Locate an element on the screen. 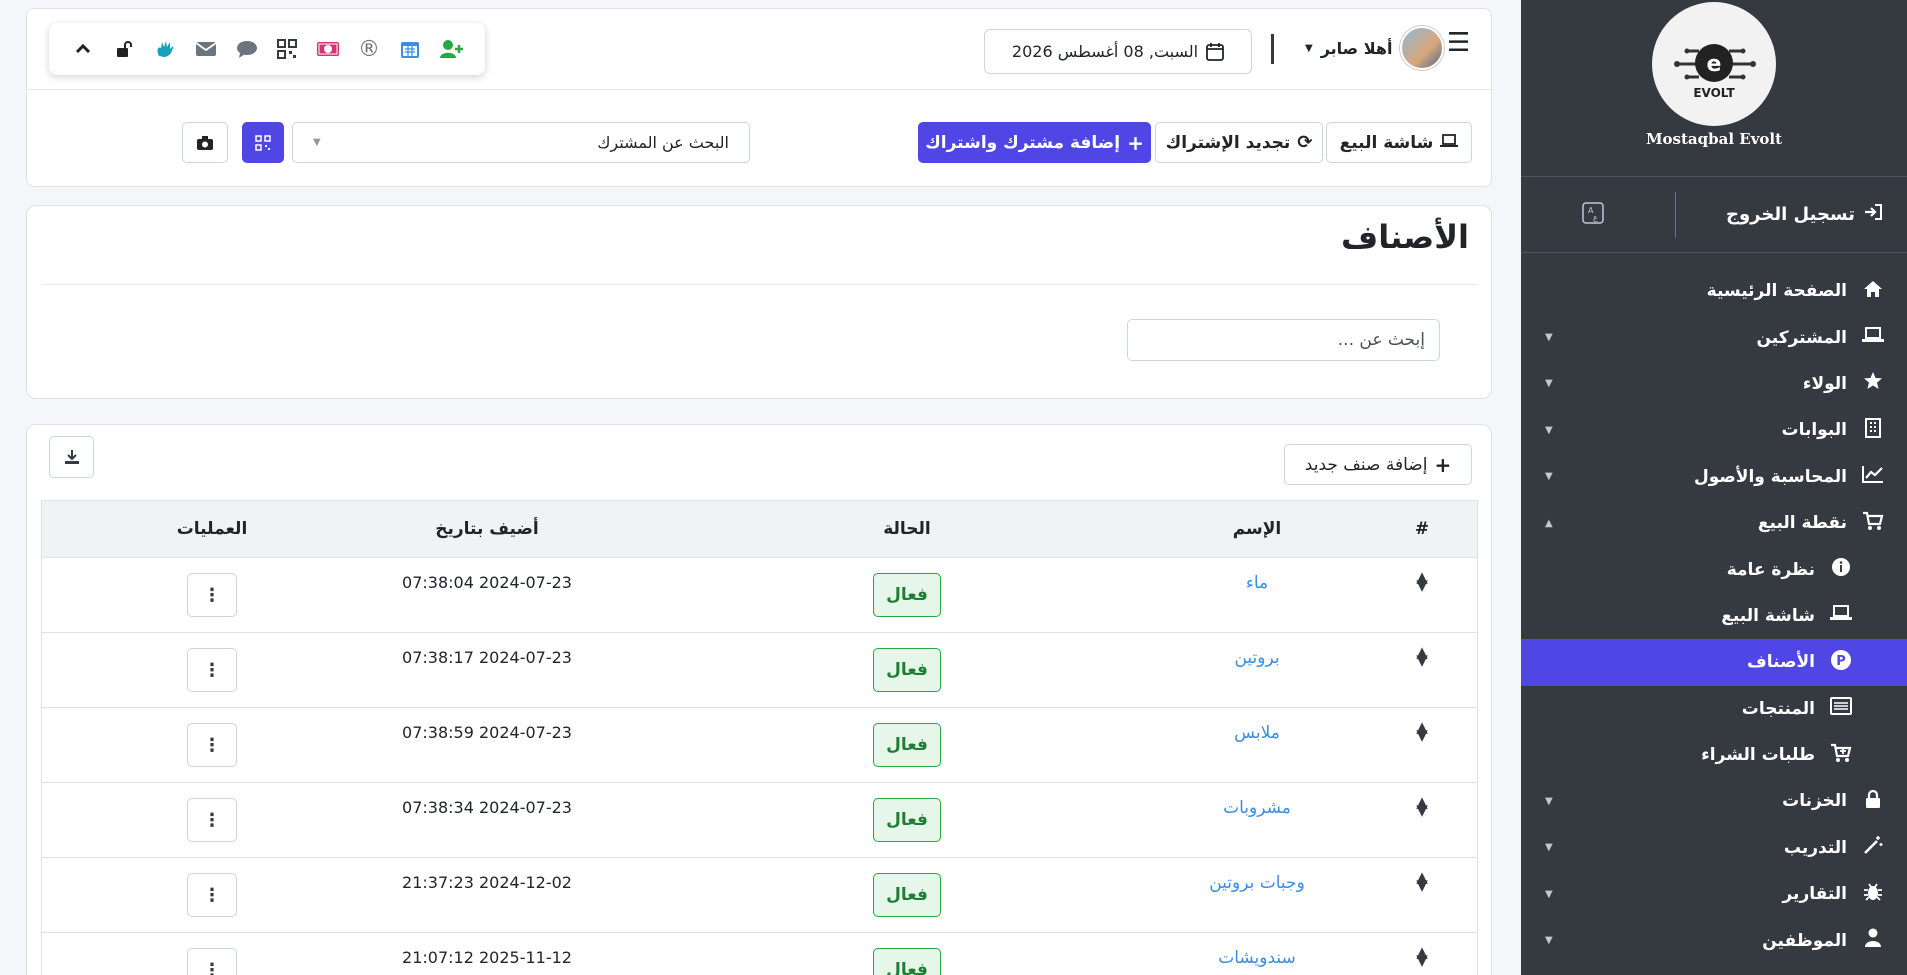 The image size is (1907, 975). category-name-link: ملابس is located at coordinates (1257, 733).